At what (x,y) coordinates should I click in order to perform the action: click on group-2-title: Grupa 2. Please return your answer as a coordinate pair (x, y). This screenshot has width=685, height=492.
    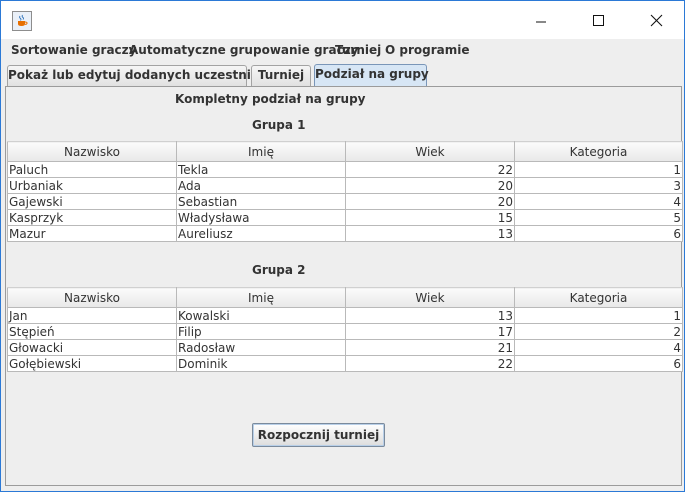
    Looking at the image, I should click on (279, 270).